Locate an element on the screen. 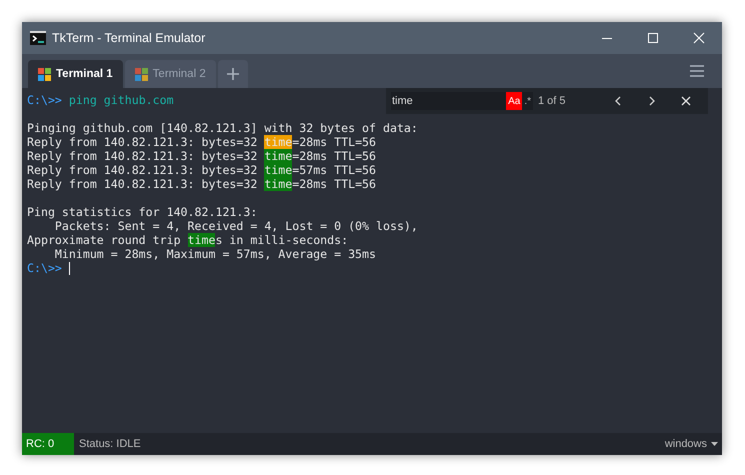  chevron-right-icon is located at coordinates (652, 101).